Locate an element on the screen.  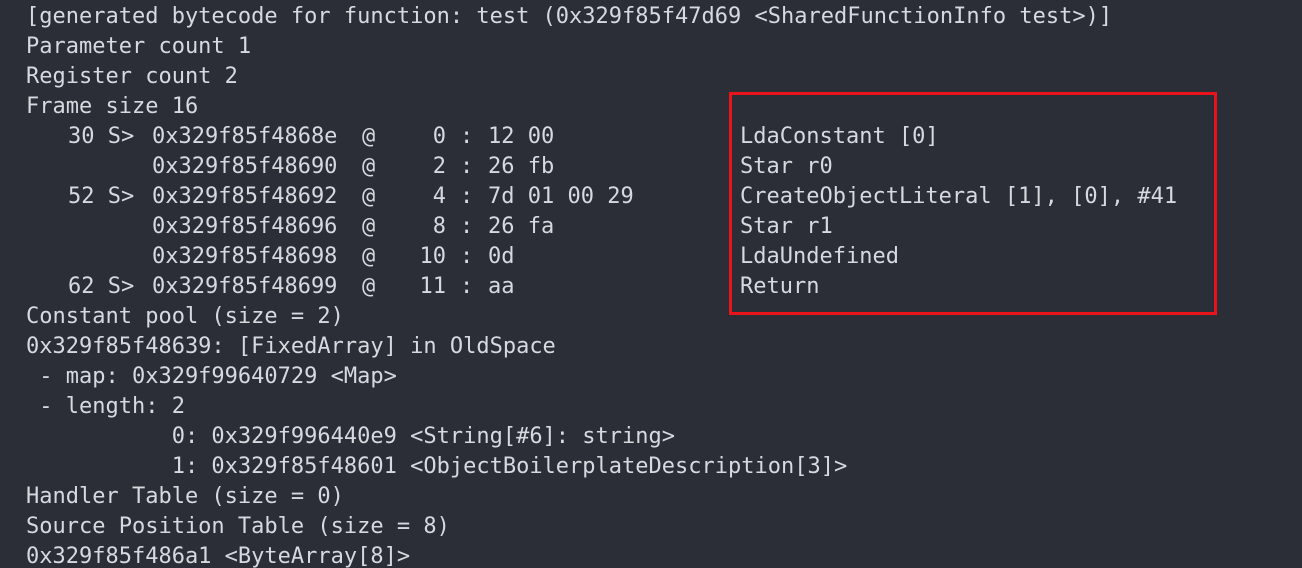
handler-table-line: Handler Table (size = 0) is located at coordinates (185, 496).